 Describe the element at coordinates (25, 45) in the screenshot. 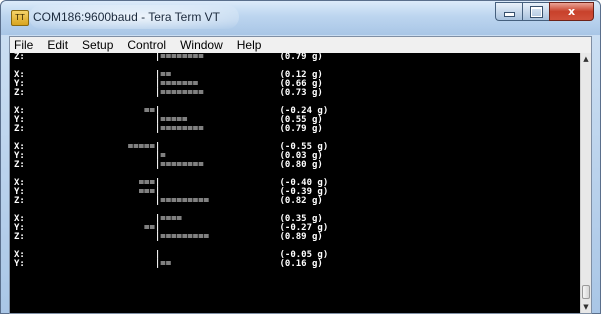

I see `menu-file: File` at that location.